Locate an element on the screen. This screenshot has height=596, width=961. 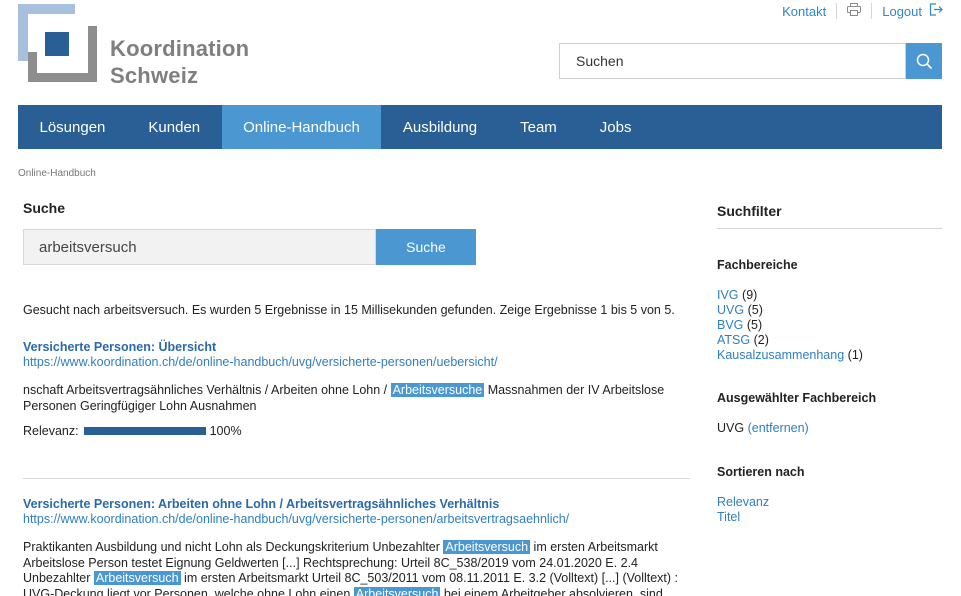
nav-item-kunden: Kunden is located at coordinates (174, 127).